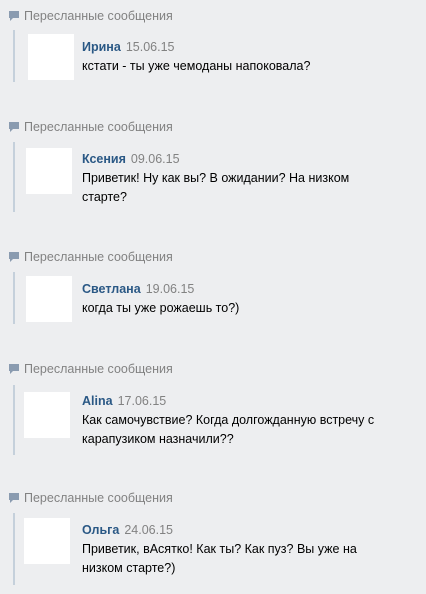 This screenshot has height=594, width=426. Describe the element at coordinates (97, 401) in the screenshot. I see `author-name: Alina` at that location.